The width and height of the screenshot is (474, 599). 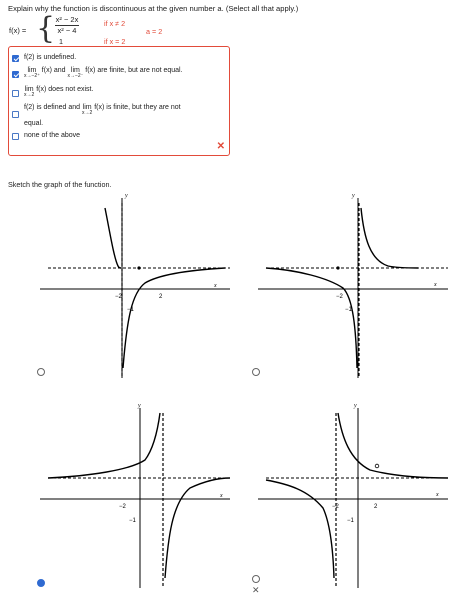 What do you see at coordinates (15, 74) in the screenshot?
I see `choice-2-checkbox` at bounding box center [15, 74].